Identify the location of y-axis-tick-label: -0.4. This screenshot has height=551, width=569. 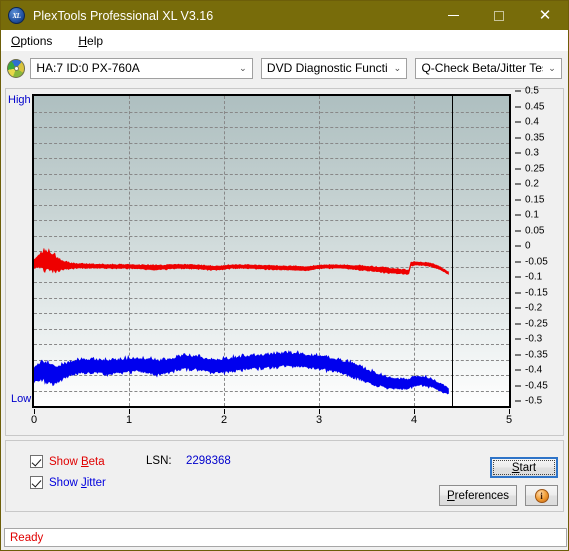
(534, 370).